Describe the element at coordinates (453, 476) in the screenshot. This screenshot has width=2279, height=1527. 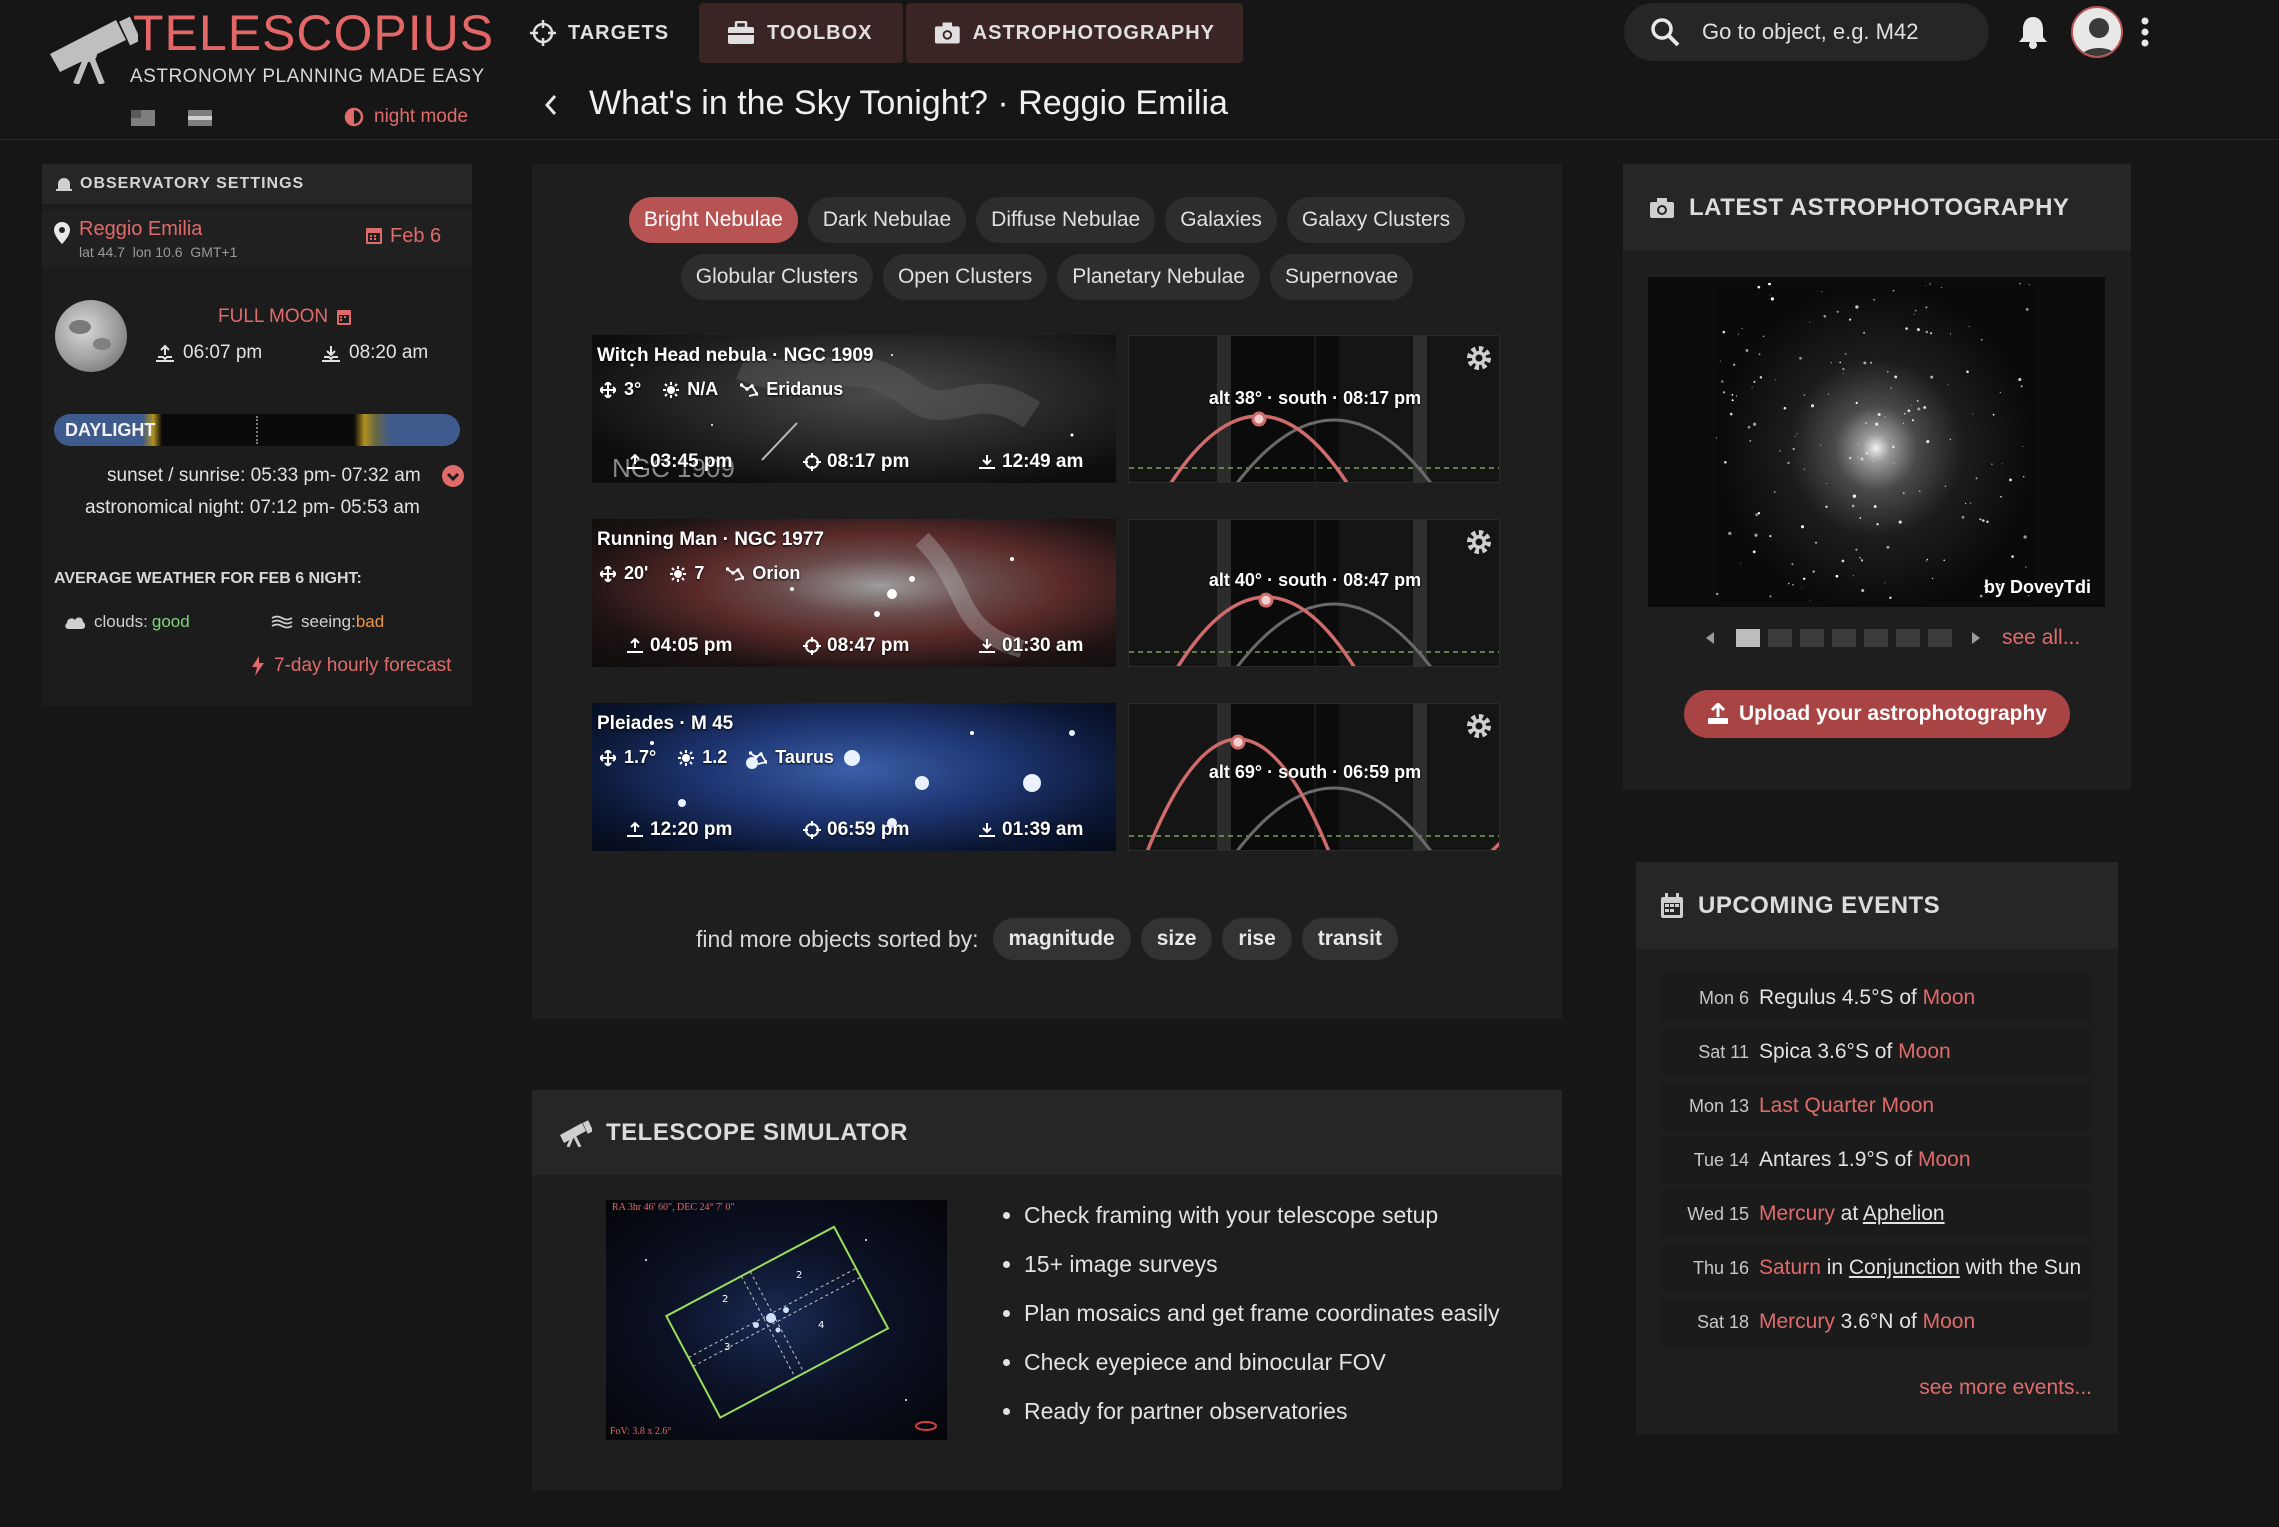
I see `chevron-down-circle-icon` at that location.